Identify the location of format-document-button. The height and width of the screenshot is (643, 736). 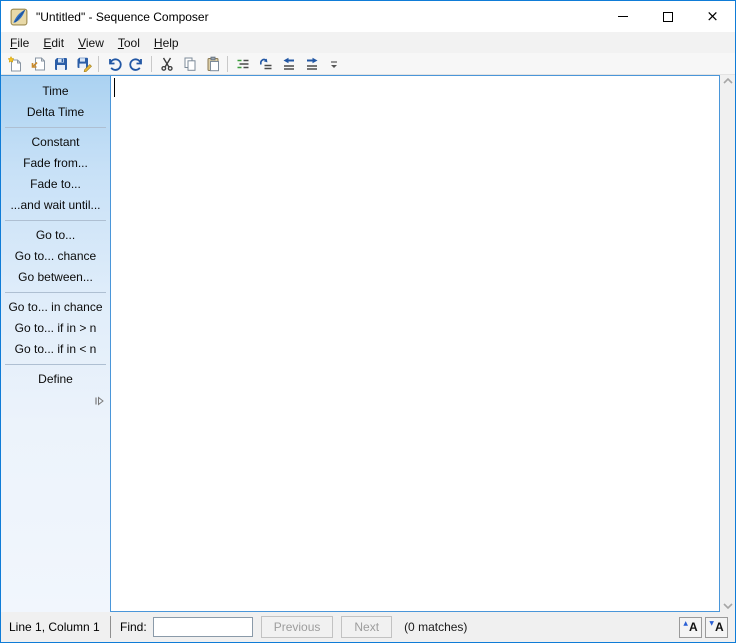
(242, 63).